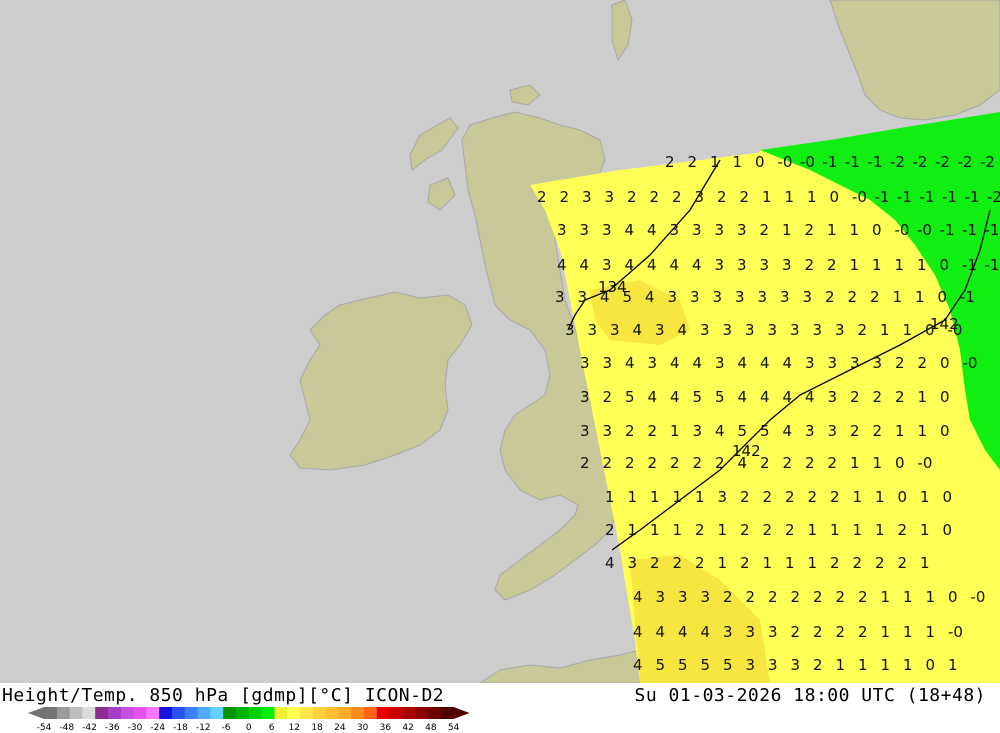  What do you see at coordinates (44, 728) in the screenshot?
I see `legend-tick-label: -54` at bounding box center [44, 728].